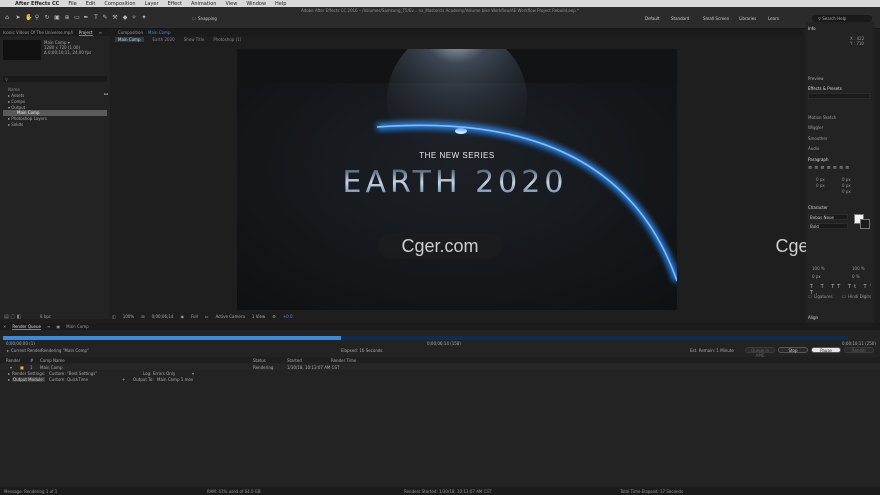 This screenshot has width=880, height=495. I want to click on interpret-footage-icon: ▤ ▢ ◧, so click(12, 317).